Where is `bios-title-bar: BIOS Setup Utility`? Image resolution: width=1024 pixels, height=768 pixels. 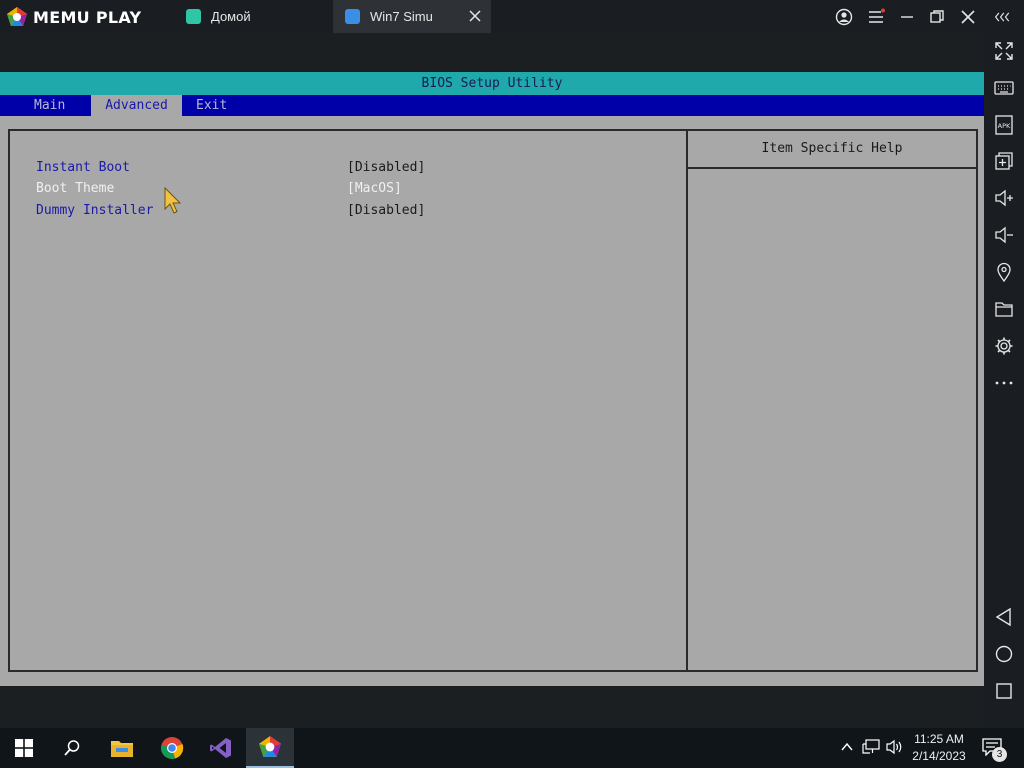 bios-title-bar: BIOS Setup Utility is located at coordinates (492, 83).